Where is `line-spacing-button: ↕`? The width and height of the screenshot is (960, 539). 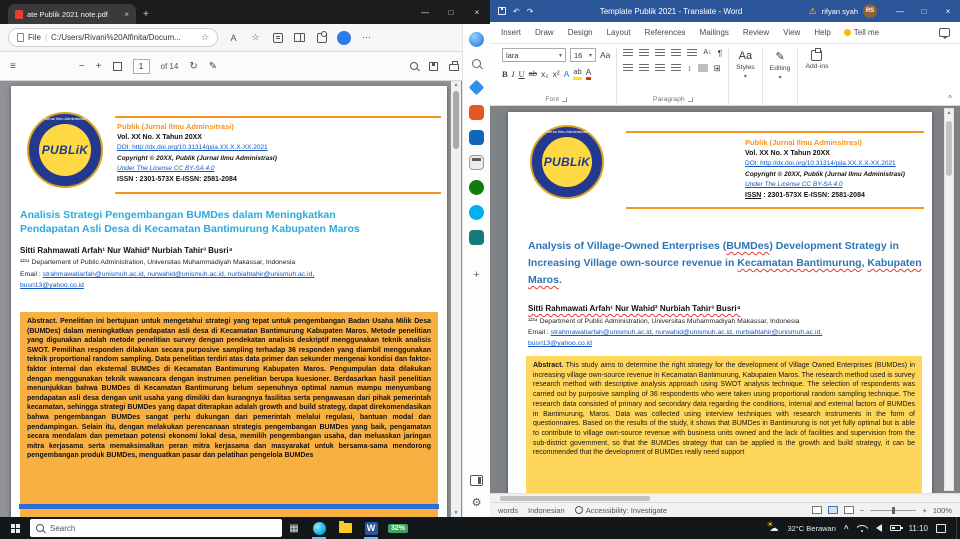
line-spacing-button: ↕ is located at coordinates (689, 68).